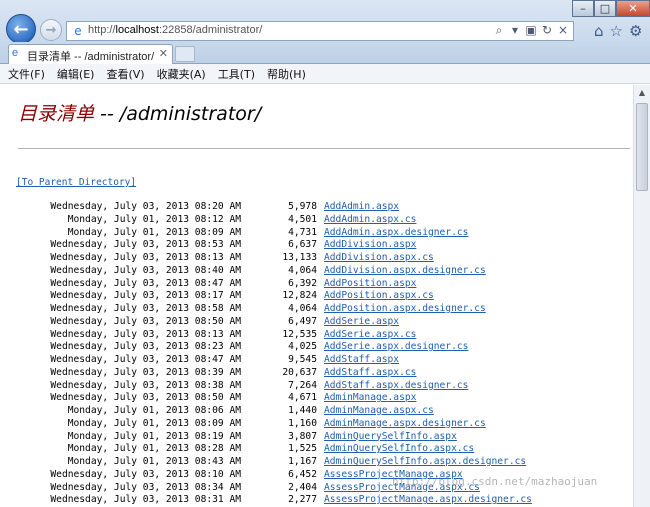 This screenshot has width=650, height=507. Describe the element at coordinates (154, 436) in the screenshot. I see `file-date: Monday, July 01, 2013 08:19 AM` at that location.